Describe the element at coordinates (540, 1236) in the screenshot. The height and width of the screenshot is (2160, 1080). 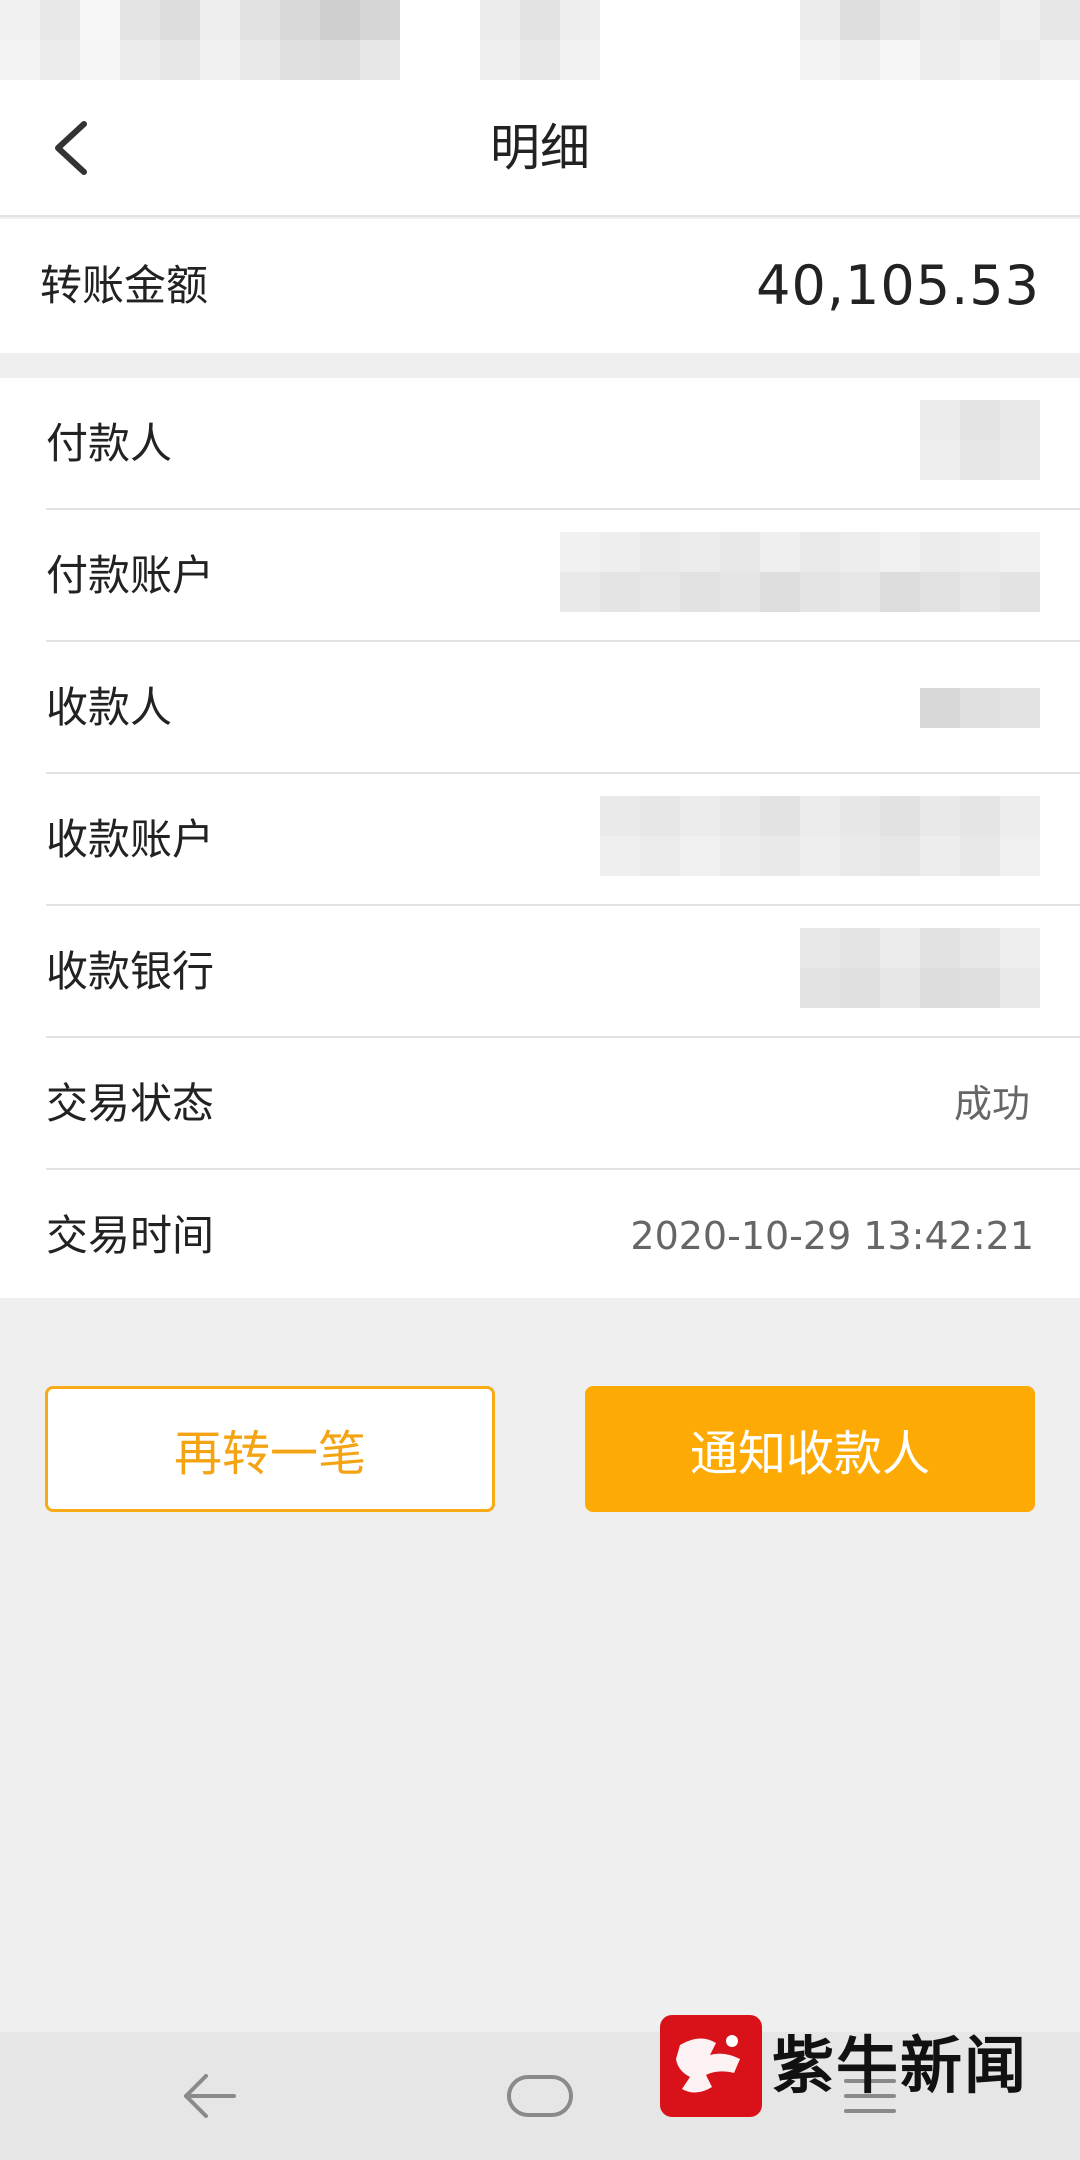
I see `detail-row-time: 交易时间 2020-10-29 13:42:21` at that location.